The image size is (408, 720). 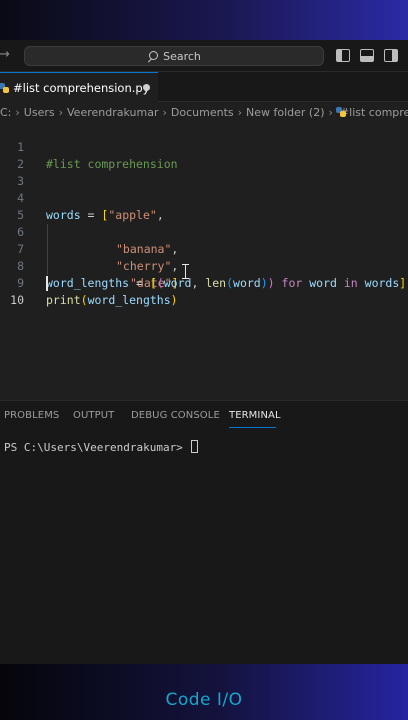 I want to click on breadcrumb-item: C:, so click(x=5, y=112).